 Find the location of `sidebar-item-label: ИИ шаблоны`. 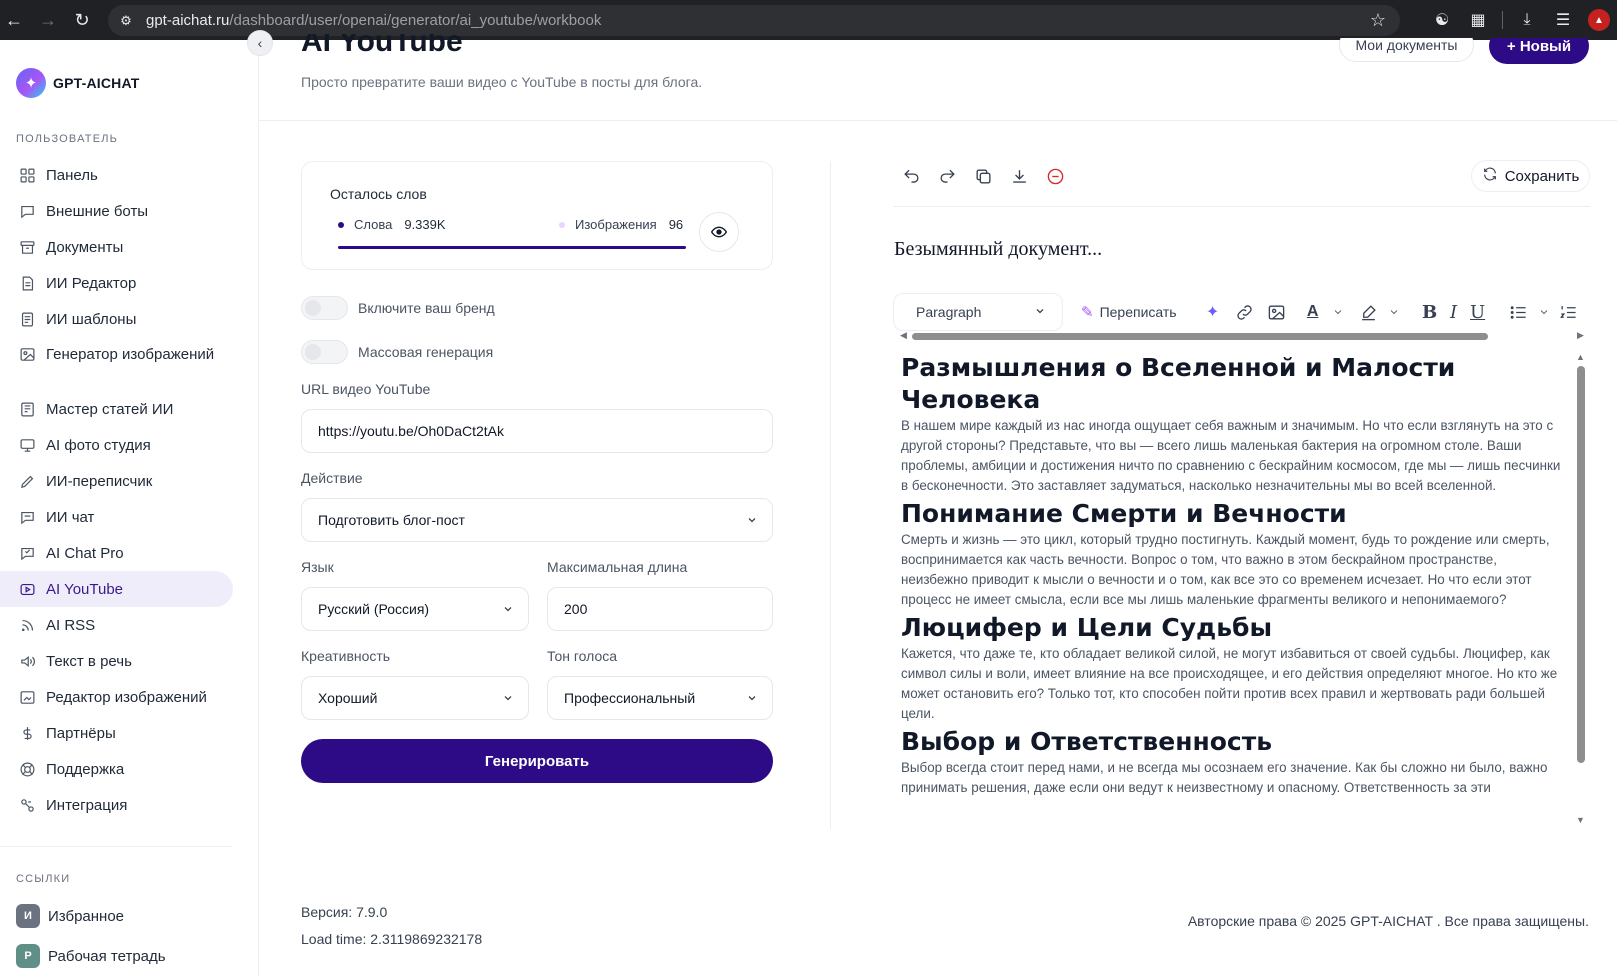

sidebar-item-label: ИИ шаблоны is located at coordinates (91, 319).